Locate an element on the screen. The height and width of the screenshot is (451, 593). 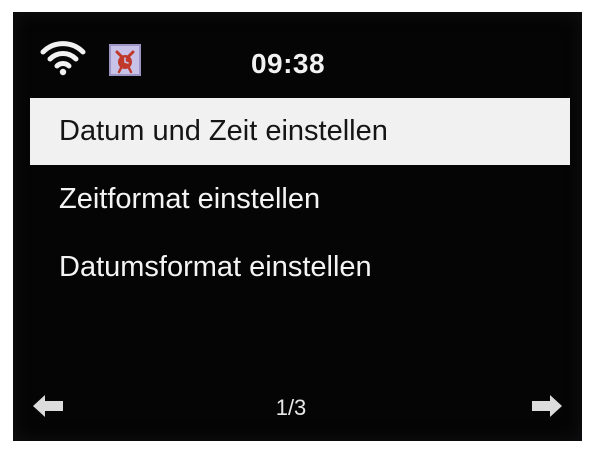
page-indicator: 1/3 is located at coordinates (291, 407).